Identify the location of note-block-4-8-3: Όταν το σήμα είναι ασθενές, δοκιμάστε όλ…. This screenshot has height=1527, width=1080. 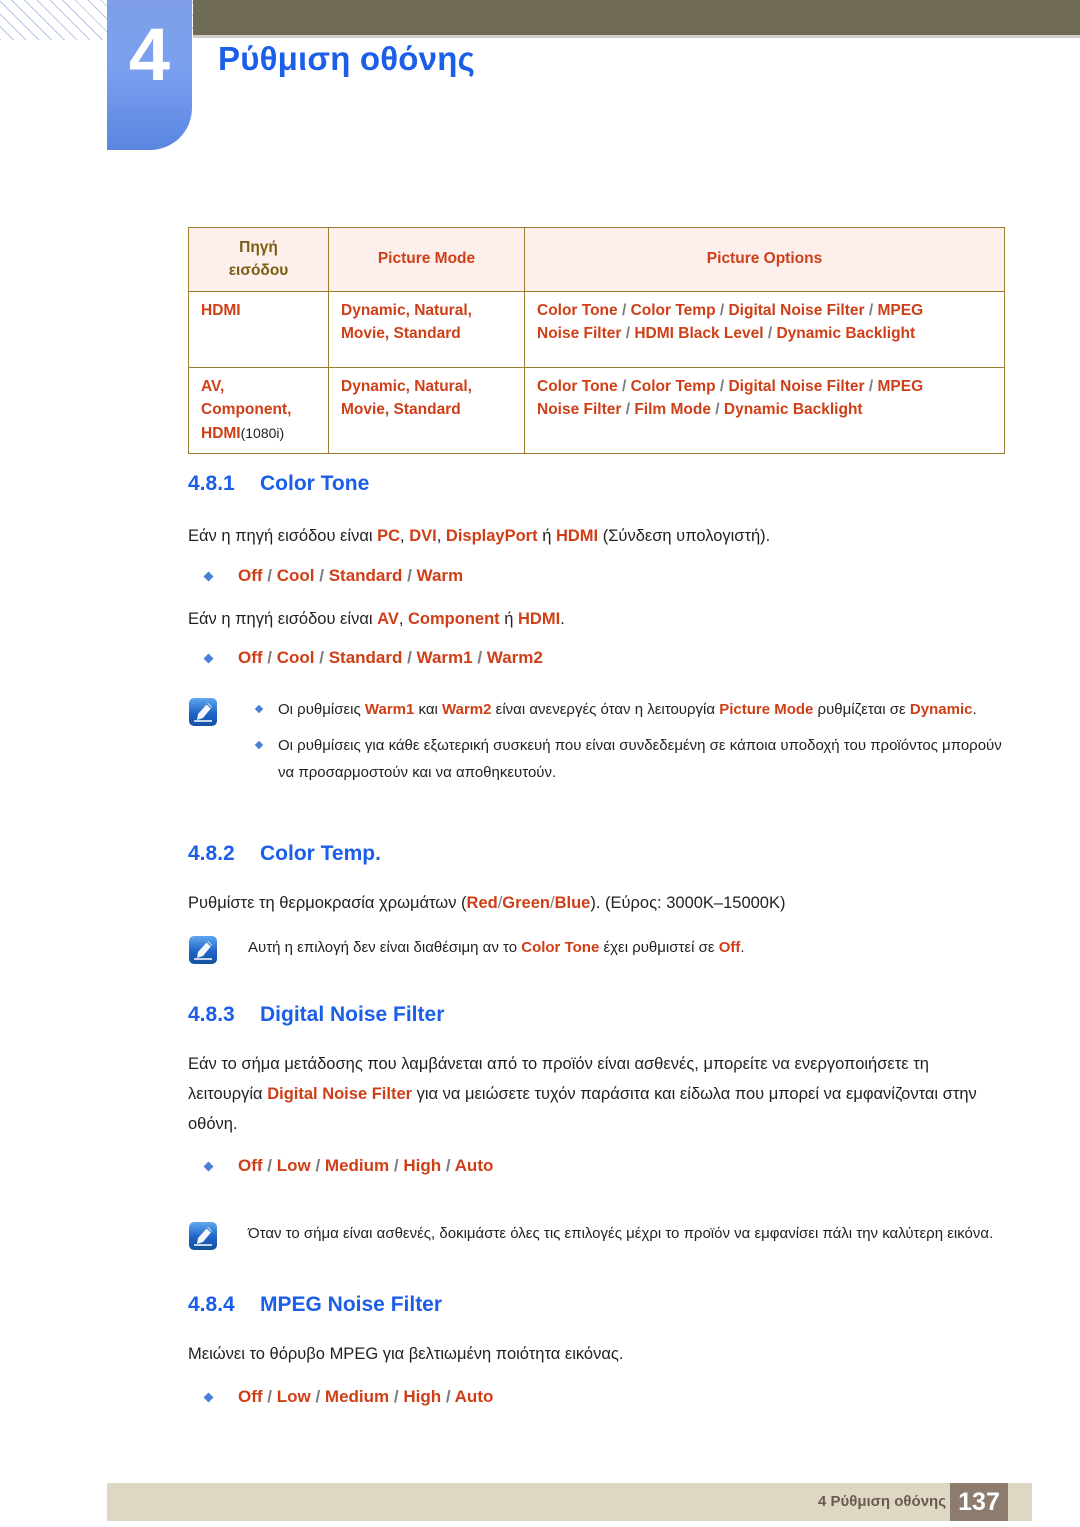
(598, 1235).